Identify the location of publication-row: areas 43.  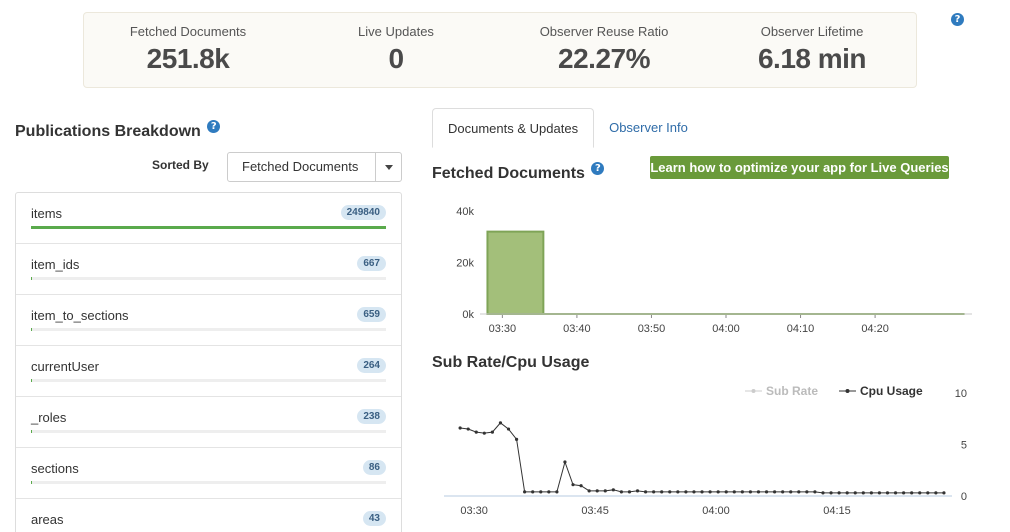
(208, 515).